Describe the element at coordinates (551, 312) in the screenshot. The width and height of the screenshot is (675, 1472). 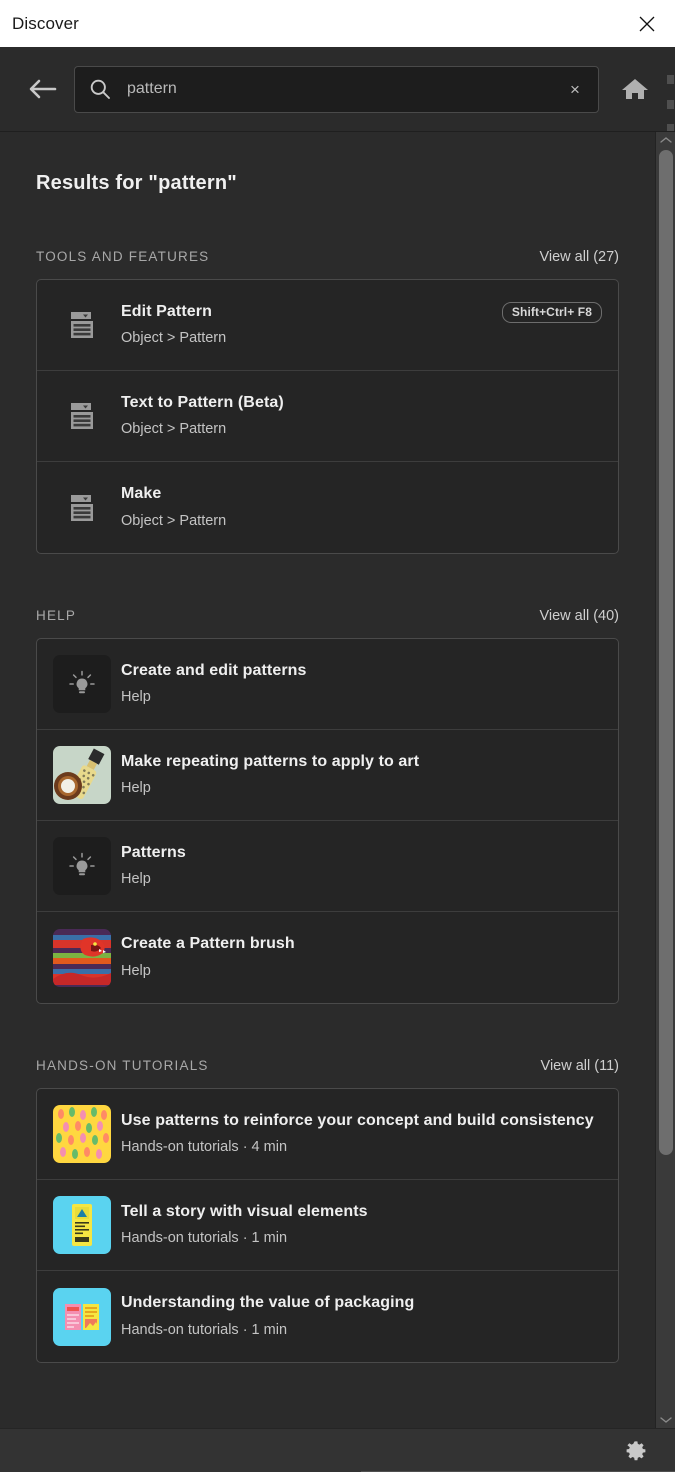
I see `keyboard-shortcut-badge: Shift+Ctrl+ F8` at that location.